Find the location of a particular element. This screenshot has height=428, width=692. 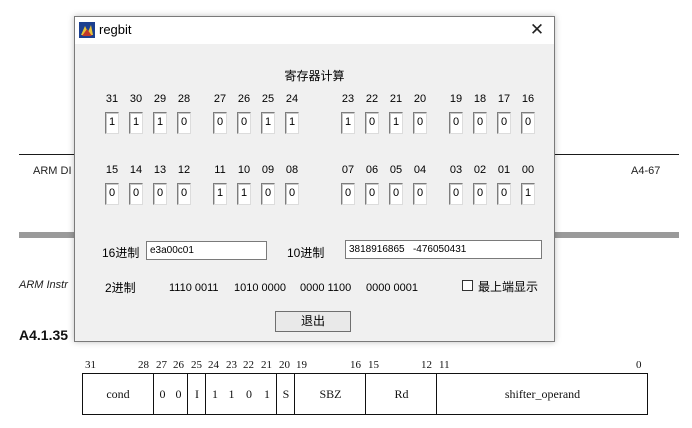

bit-index: 12 is located at coordinates (426, 365).